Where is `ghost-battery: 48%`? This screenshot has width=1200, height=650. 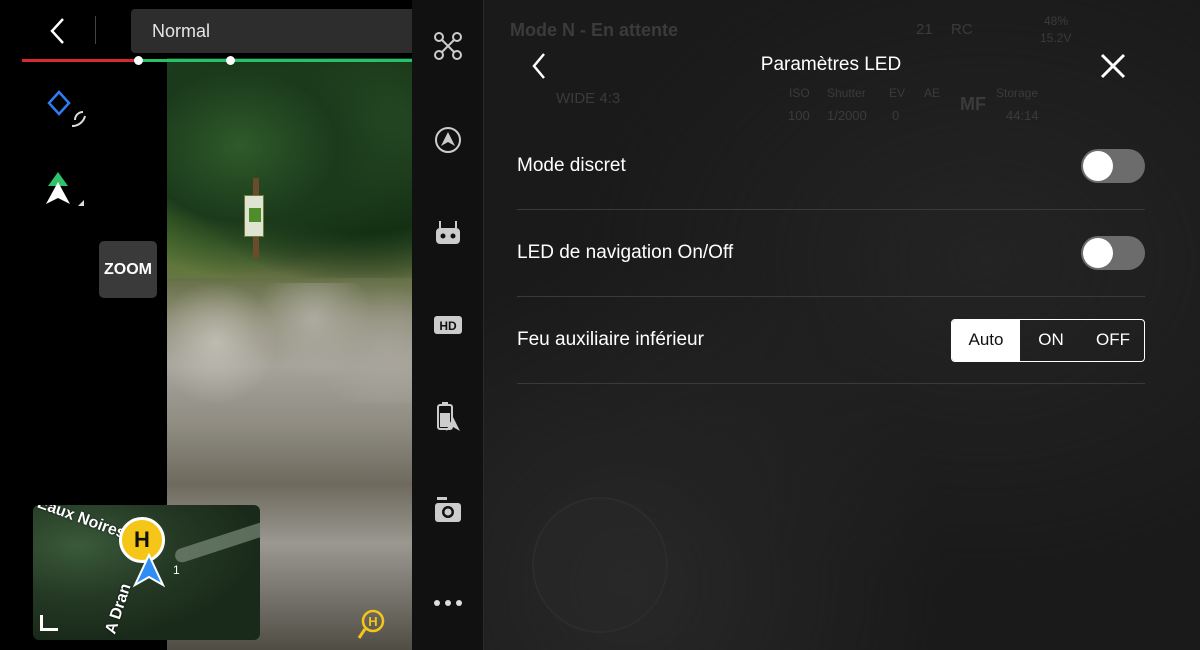
ghost-battery: 48% is located at coordinates (1056, 21).